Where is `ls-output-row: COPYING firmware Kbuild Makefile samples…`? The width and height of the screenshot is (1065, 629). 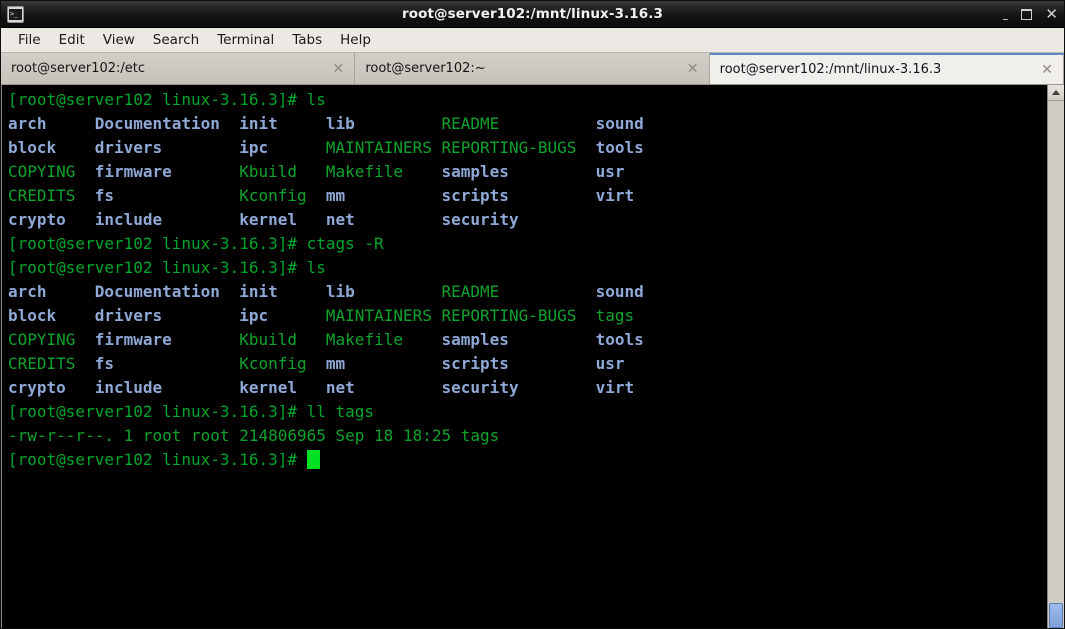 ls-output-row: COPYING firmware Kbuild Makefile samples… is located at coordinates (527, 172).